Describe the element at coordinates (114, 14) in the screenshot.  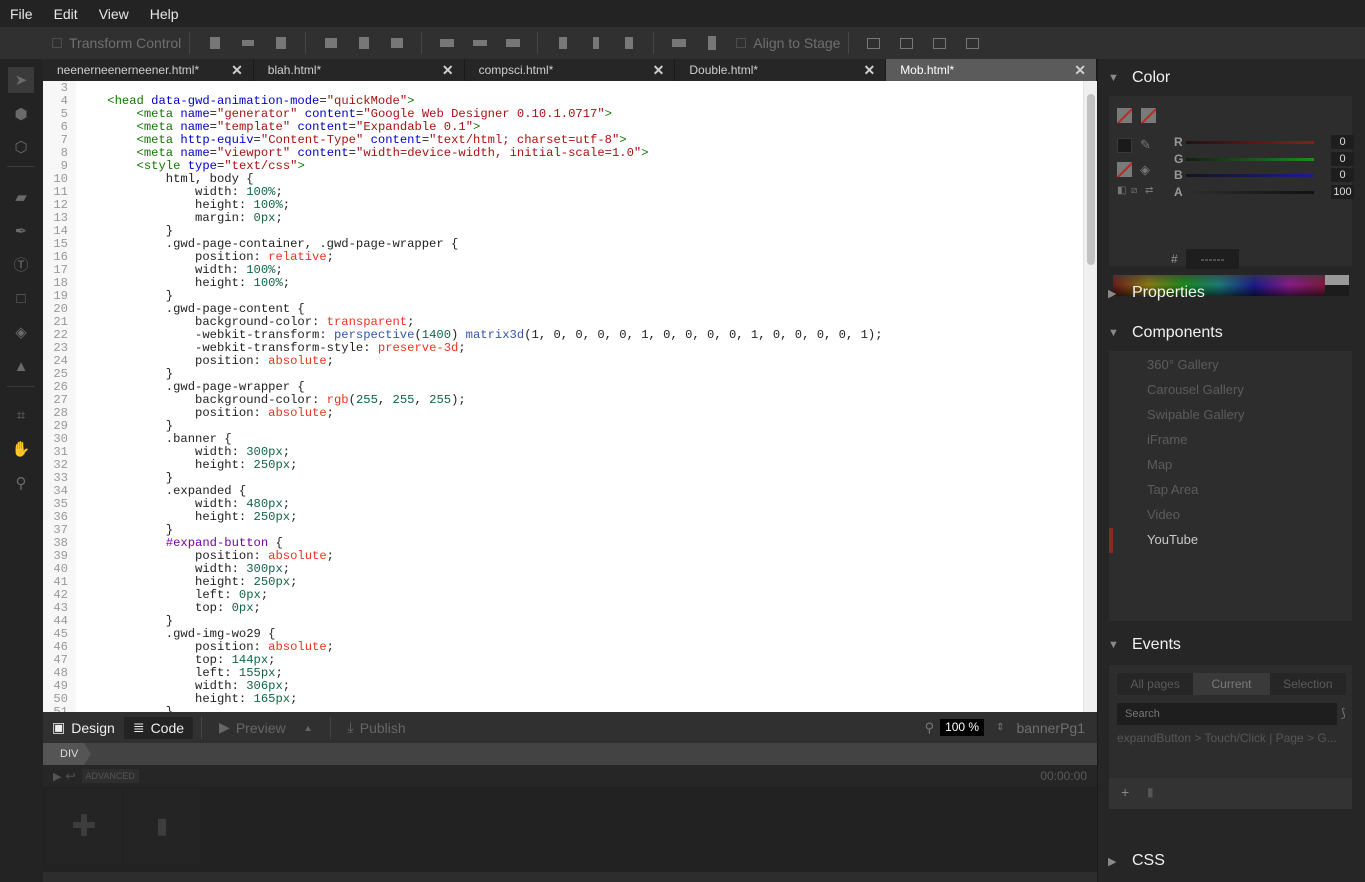
I see `menu-view: View` at that location.